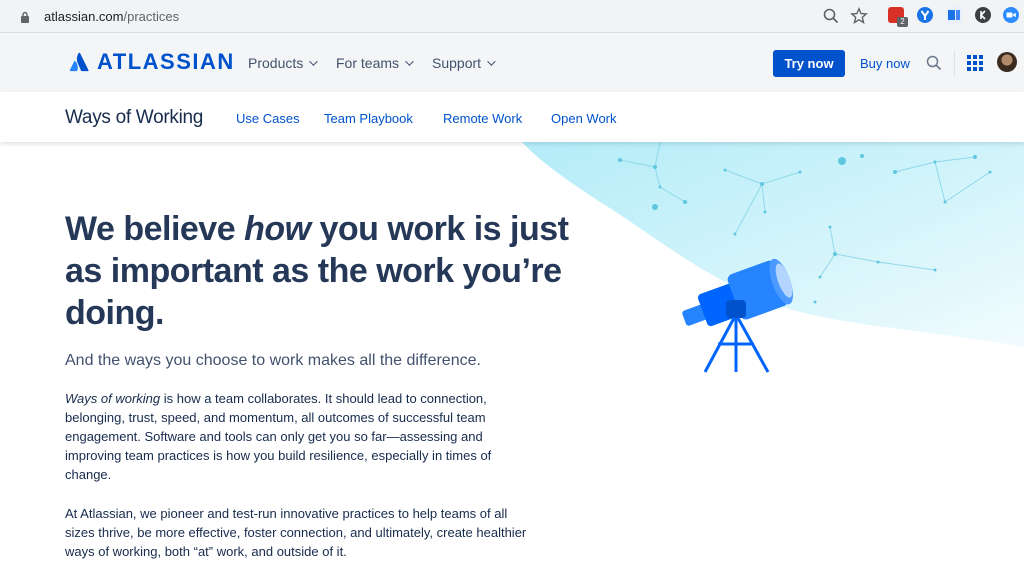  Describe the element at coordinates (1007, 62) in the screenshot. I see `user-avatar` at that location.